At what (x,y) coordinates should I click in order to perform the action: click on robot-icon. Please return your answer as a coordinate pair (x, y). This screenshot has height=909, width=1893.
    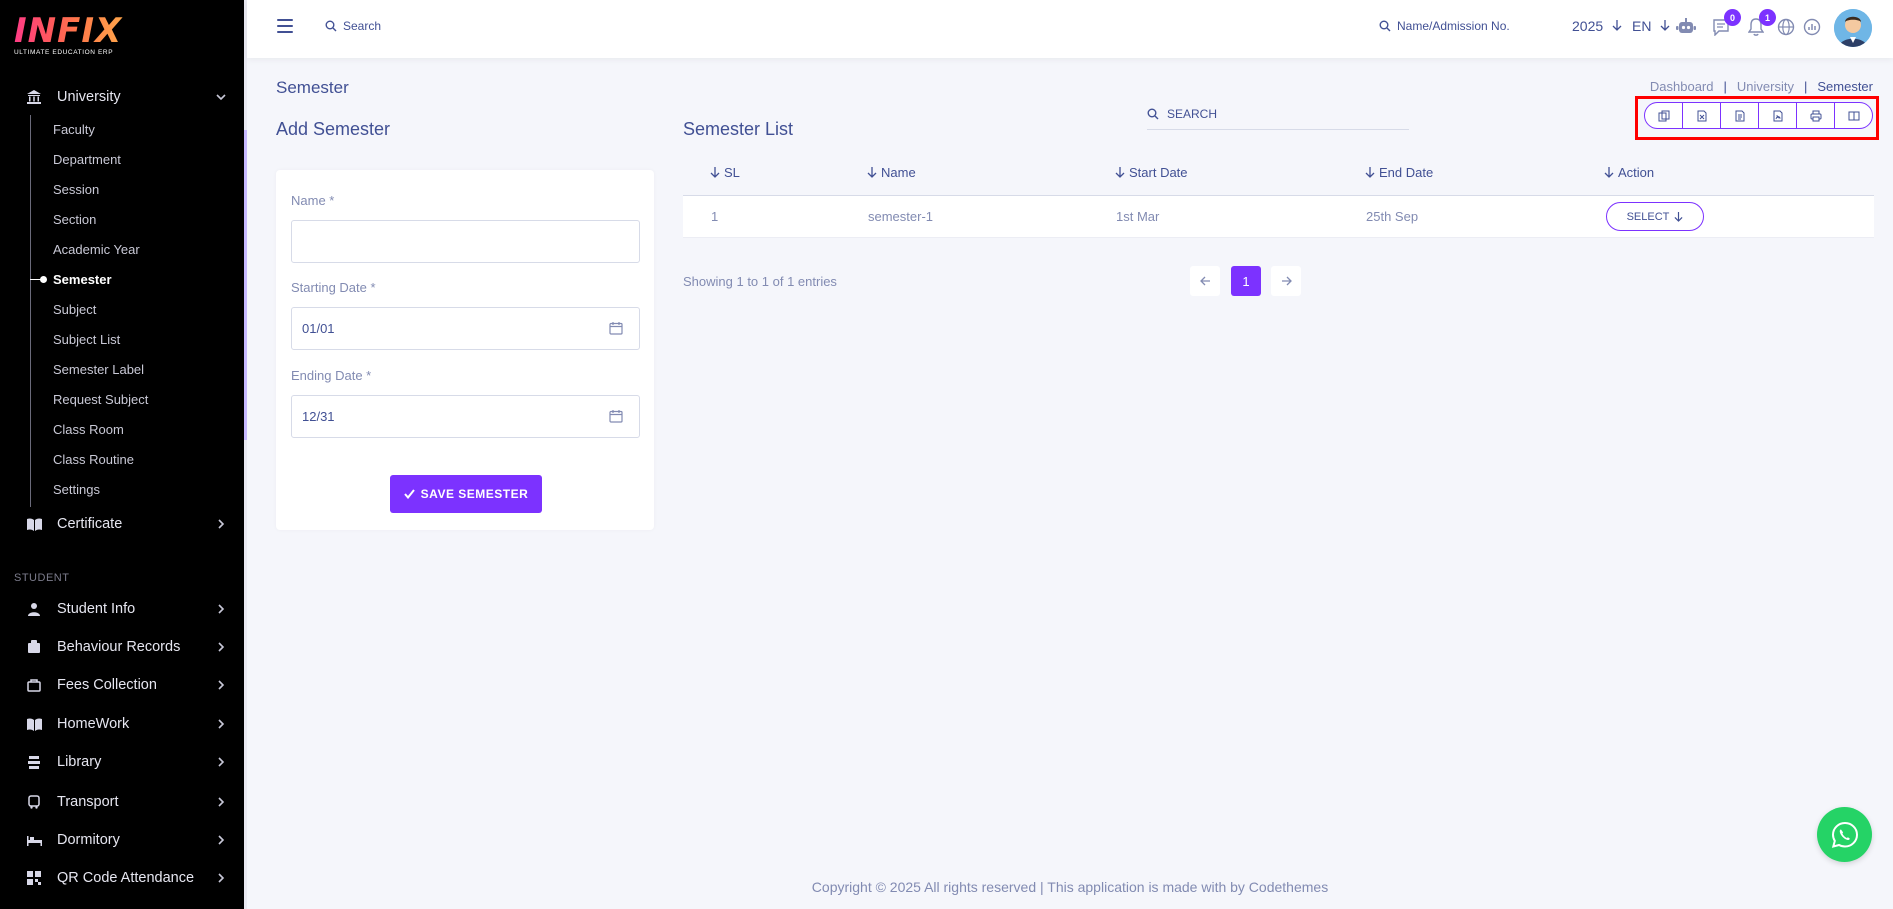
    Looking at the image, I should click on (1686, 27).